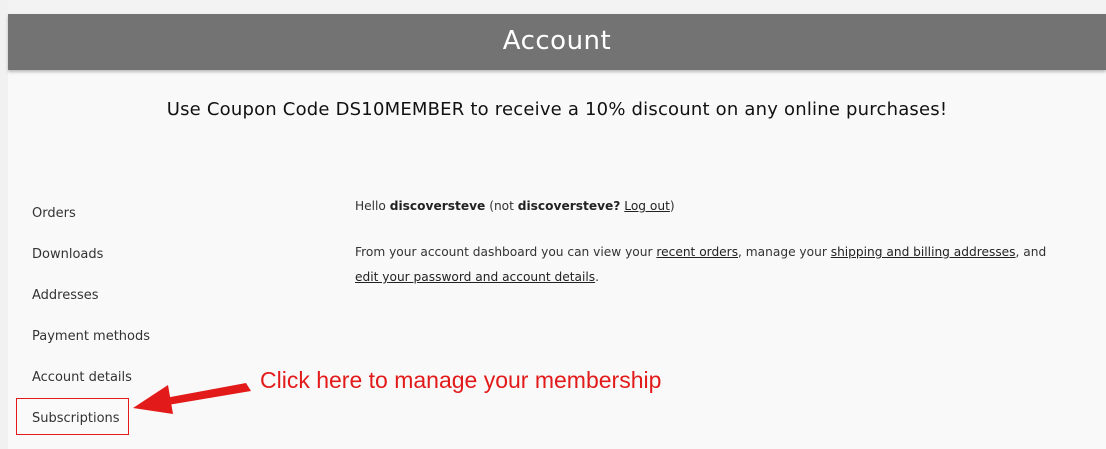 The width and height of the screenshot is (1106, 449). What do you see at coordinates (461, 380) in the screenshot?
I see `annotation-callout: Click here to manage your membership` at bounding box center [461, 380].